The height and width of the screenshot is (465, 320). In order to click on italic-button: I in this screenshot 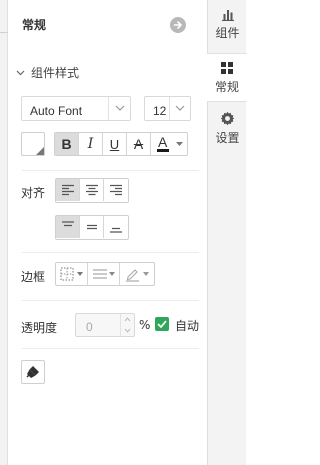, I will do `click(91, 144)`.